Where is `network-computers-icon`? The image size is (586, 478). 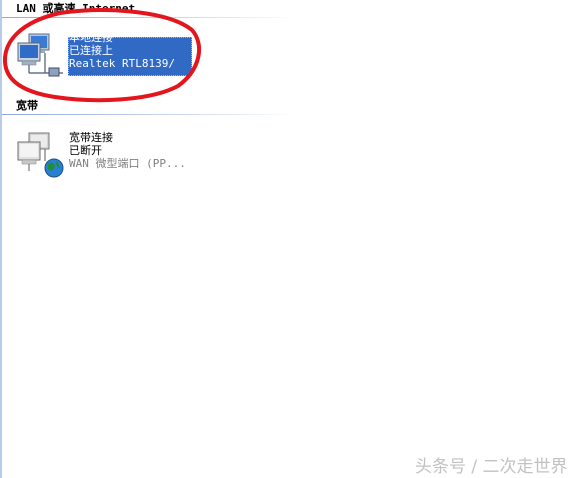 network-computers-icon is located at coordinates (40, 55).